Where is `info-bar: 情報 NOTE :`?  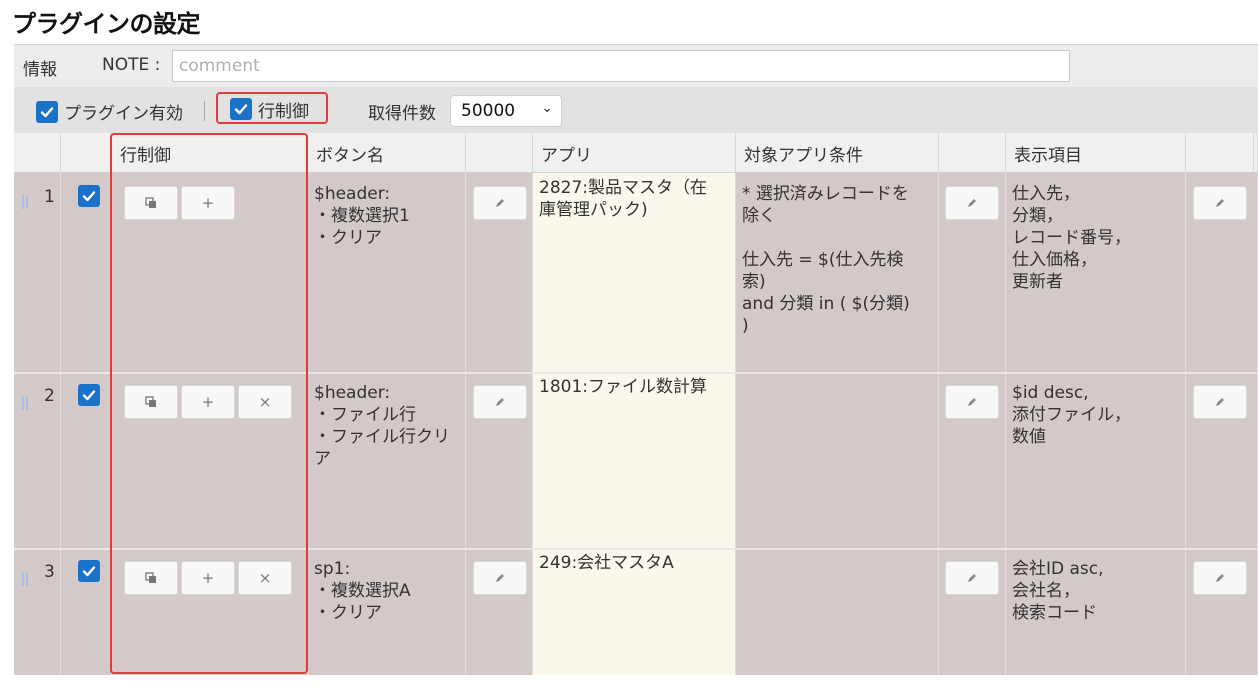 info-bar: 情報 NOTE : is located at coordinates (636, 65).